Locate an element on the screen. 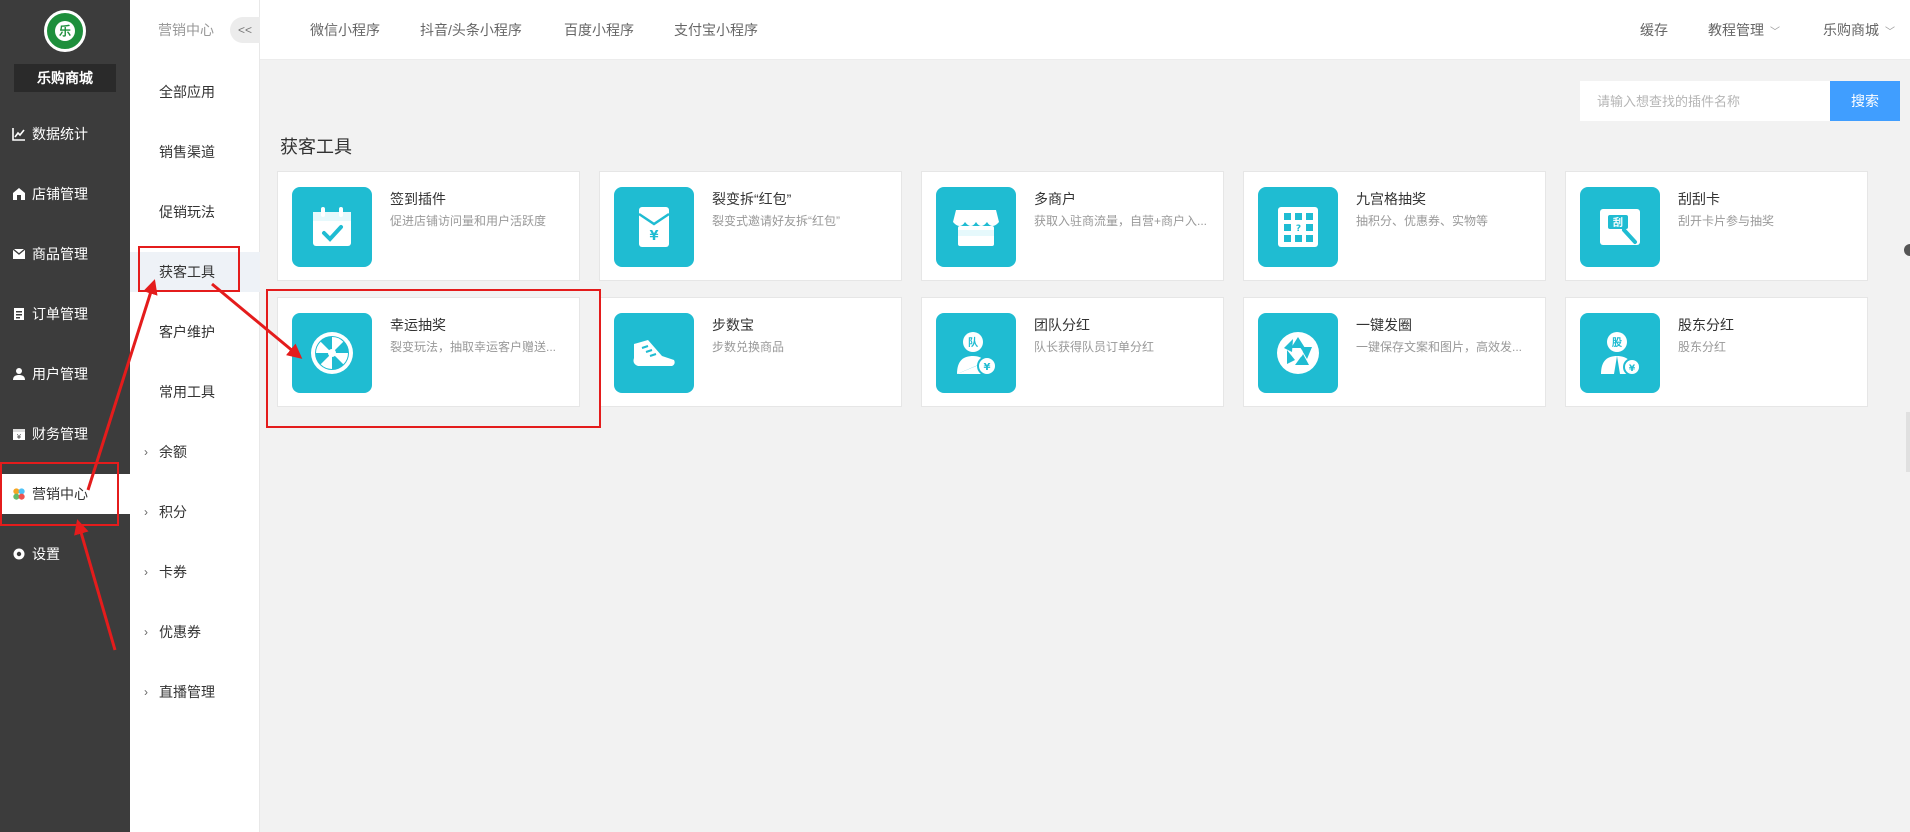 The width and height of the screenshot is (1910, 832). nav-item-users: 用户管理 is located at coordinates (65, 374).